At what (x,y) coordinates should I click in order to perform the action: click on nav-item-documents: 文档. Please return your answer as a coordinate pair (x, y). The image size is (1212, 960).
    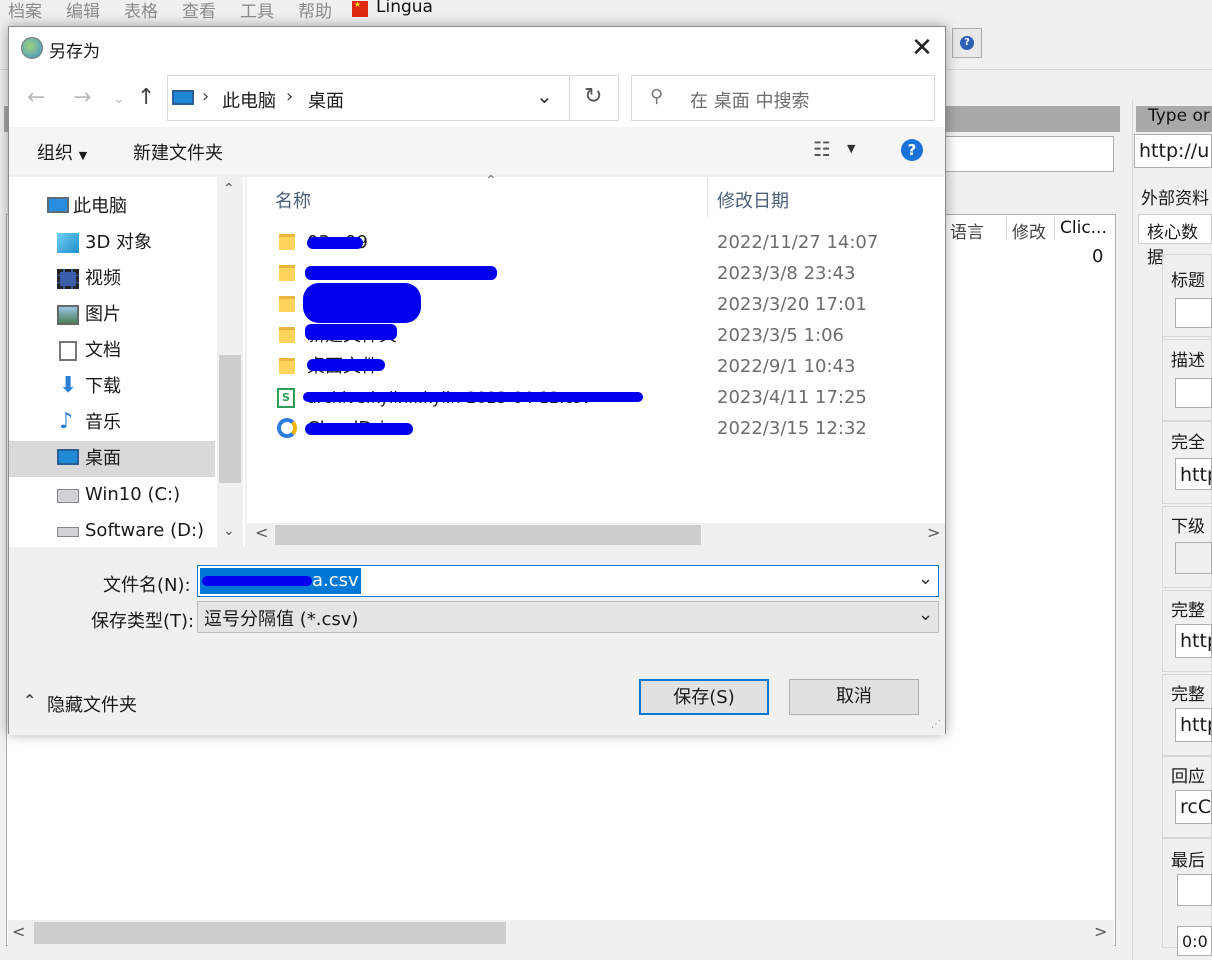
    Looking at the image, I should click on (112, 351).